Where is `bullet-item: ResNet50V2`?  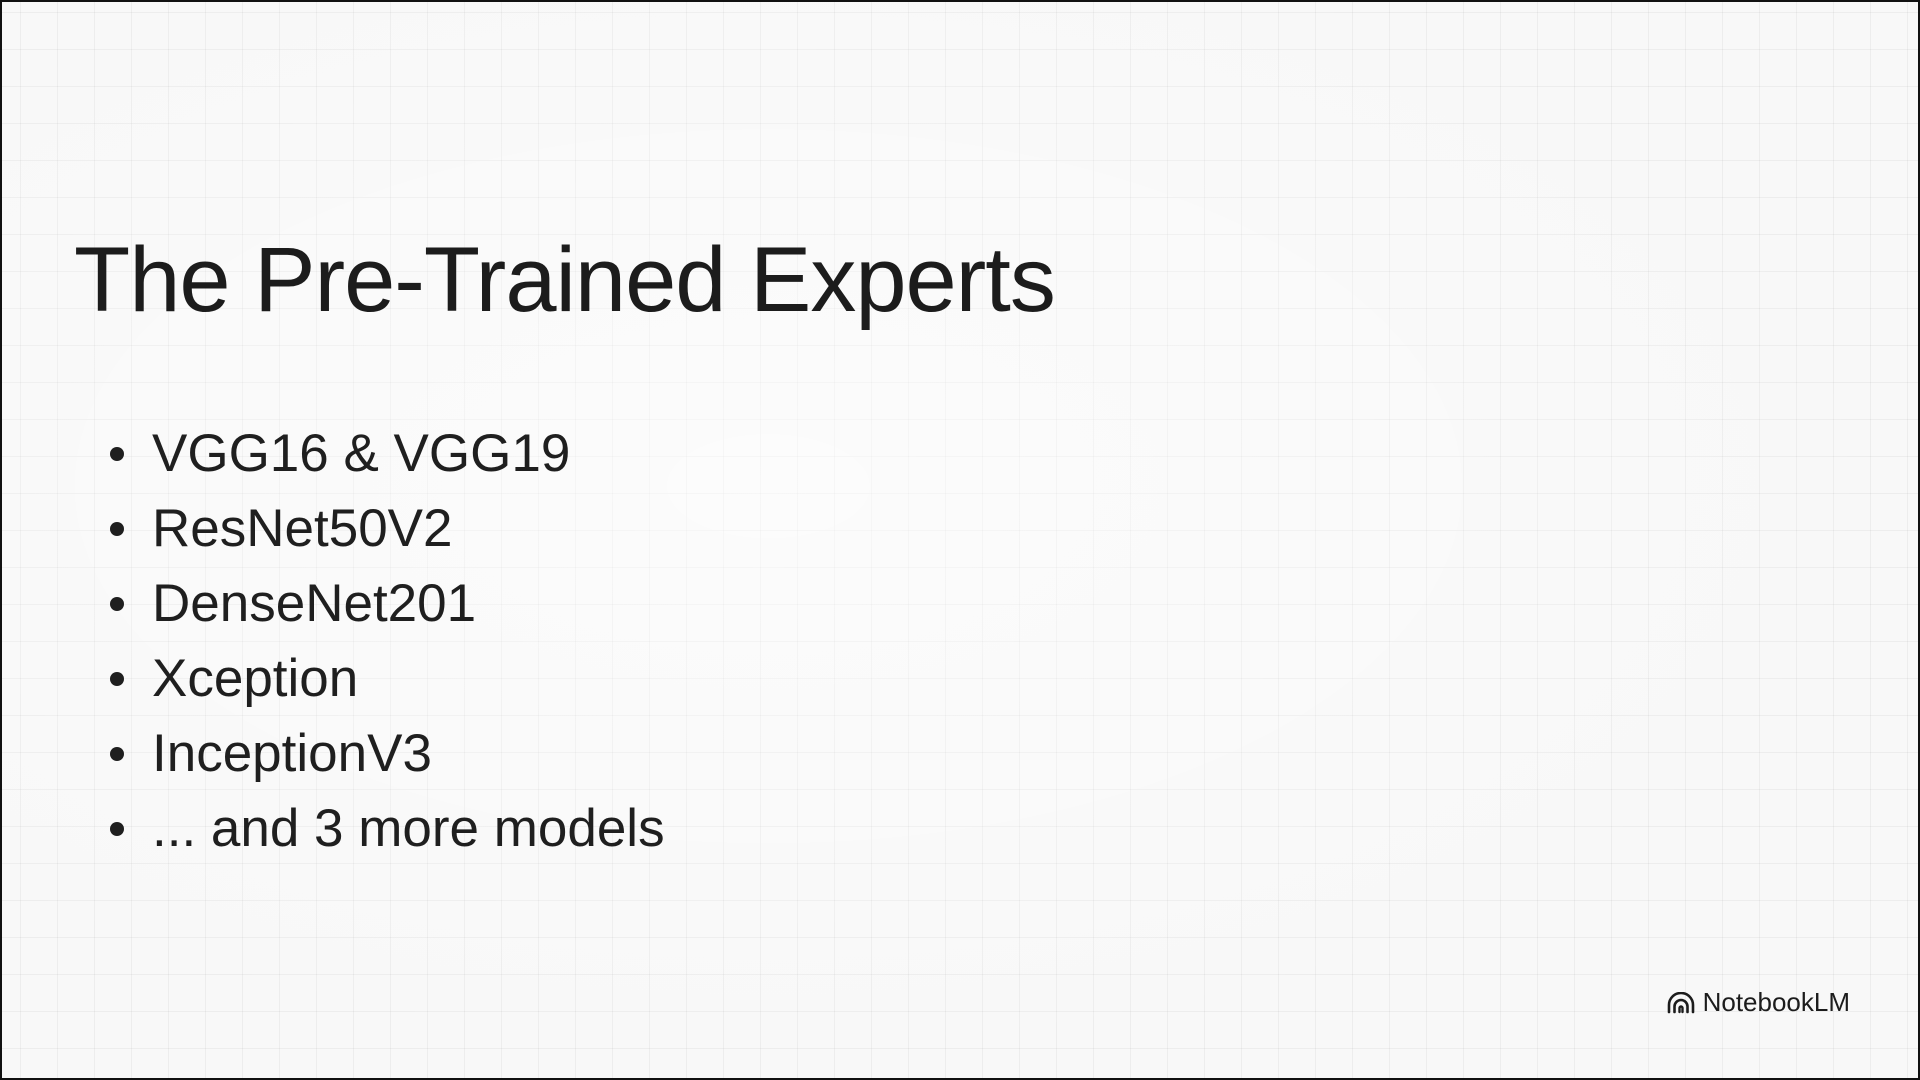
bullet-item: ResNet50V2 is located at coordinates (387, 528).